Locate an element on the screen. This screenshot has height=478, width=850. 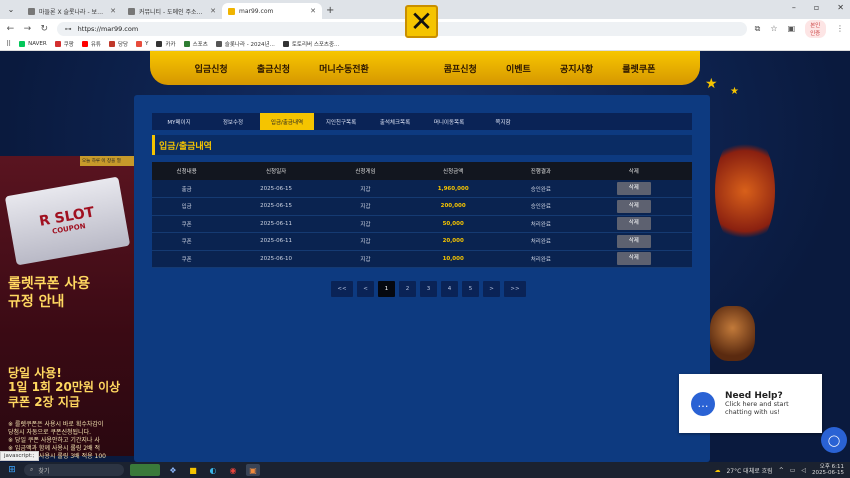
nav-deposit: 입금신청 is located at coordinates (211, 68).